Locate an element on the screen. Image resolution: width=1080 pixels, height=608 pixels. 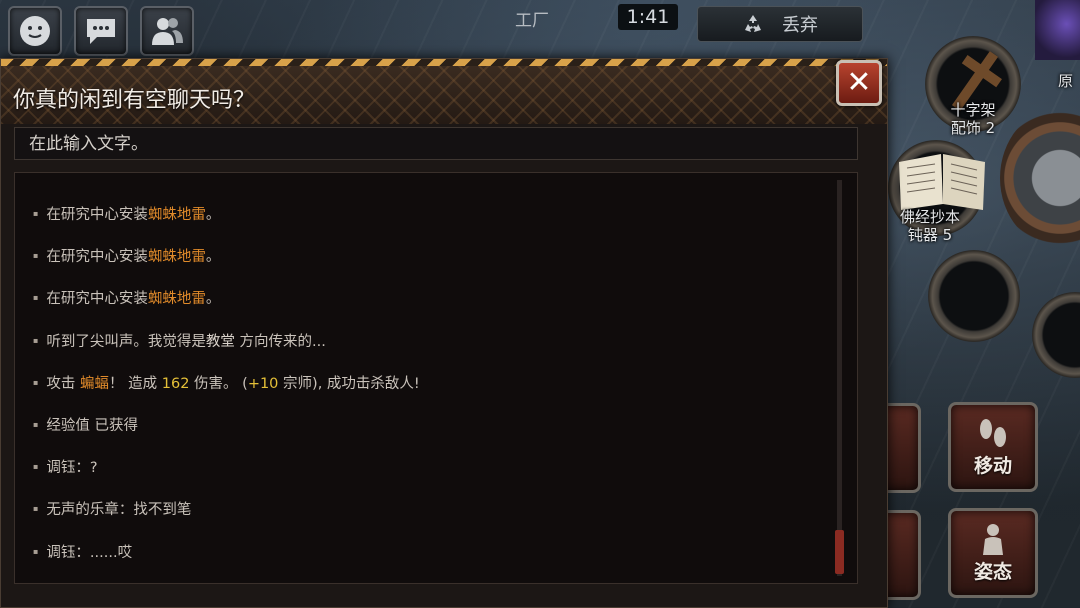
scripture-book-icon is located at coordinates (942, 182).